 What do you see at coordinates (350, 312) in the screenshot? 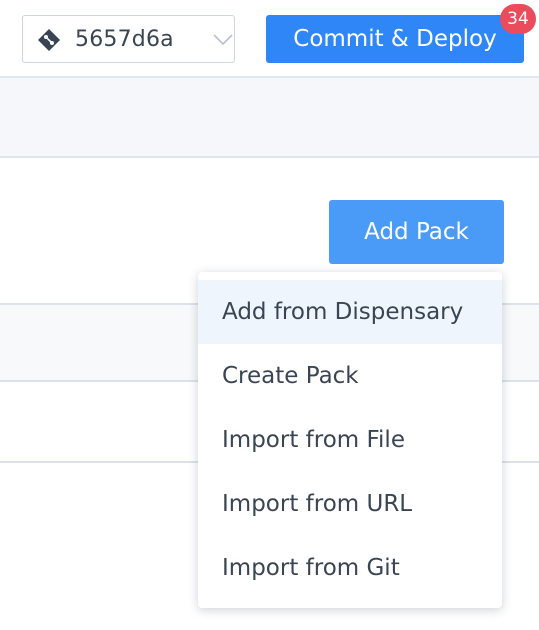
I see `menu-item-add-from-dispensary: Add from Dispensary` at bounding box center [350, 312].